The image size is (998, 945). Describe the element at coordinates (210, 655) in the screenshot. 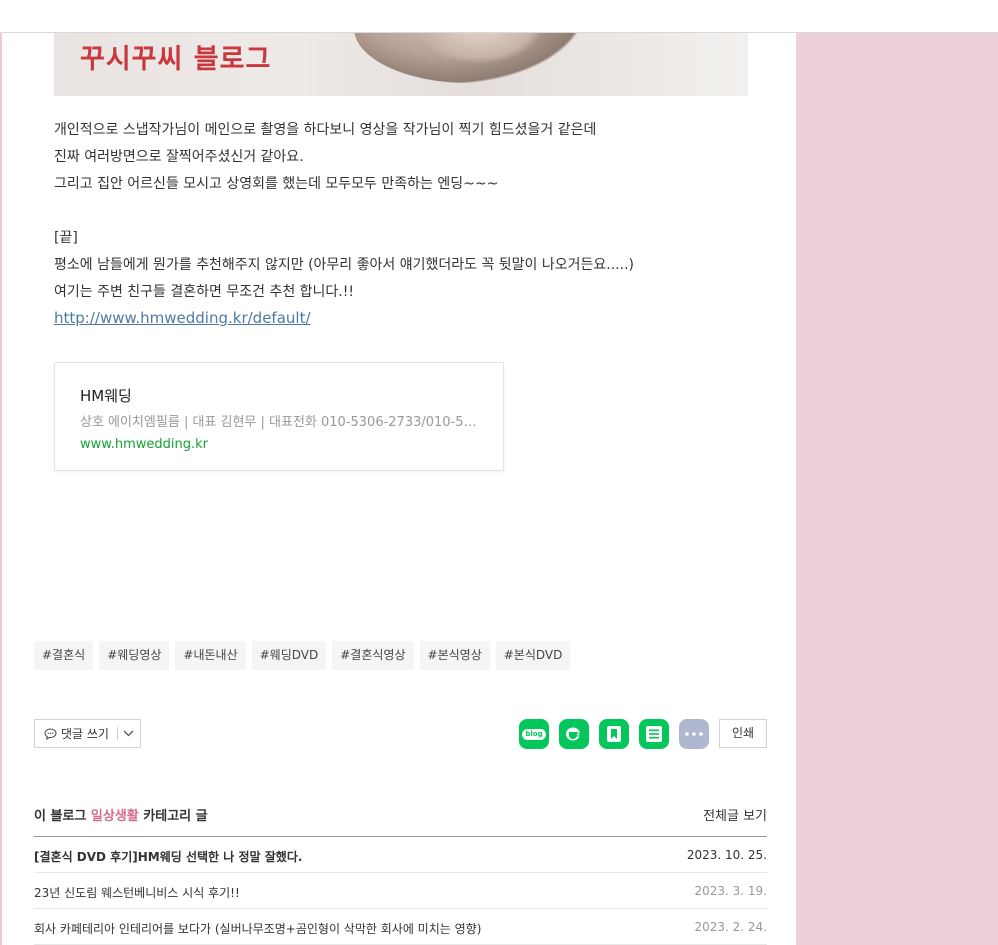

I see `tag-item: #내돈내산` at that location.